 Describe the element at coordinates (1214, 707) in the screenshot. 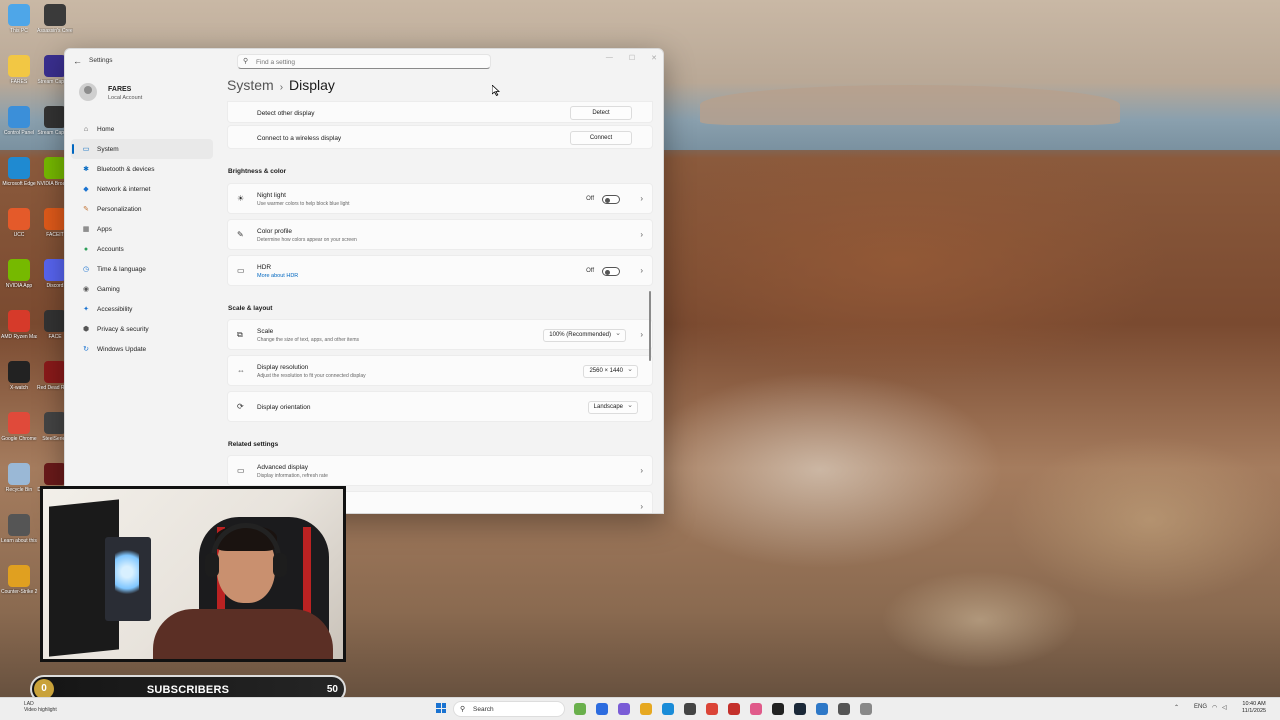

I see `wifi-icon: ◠` at that location.